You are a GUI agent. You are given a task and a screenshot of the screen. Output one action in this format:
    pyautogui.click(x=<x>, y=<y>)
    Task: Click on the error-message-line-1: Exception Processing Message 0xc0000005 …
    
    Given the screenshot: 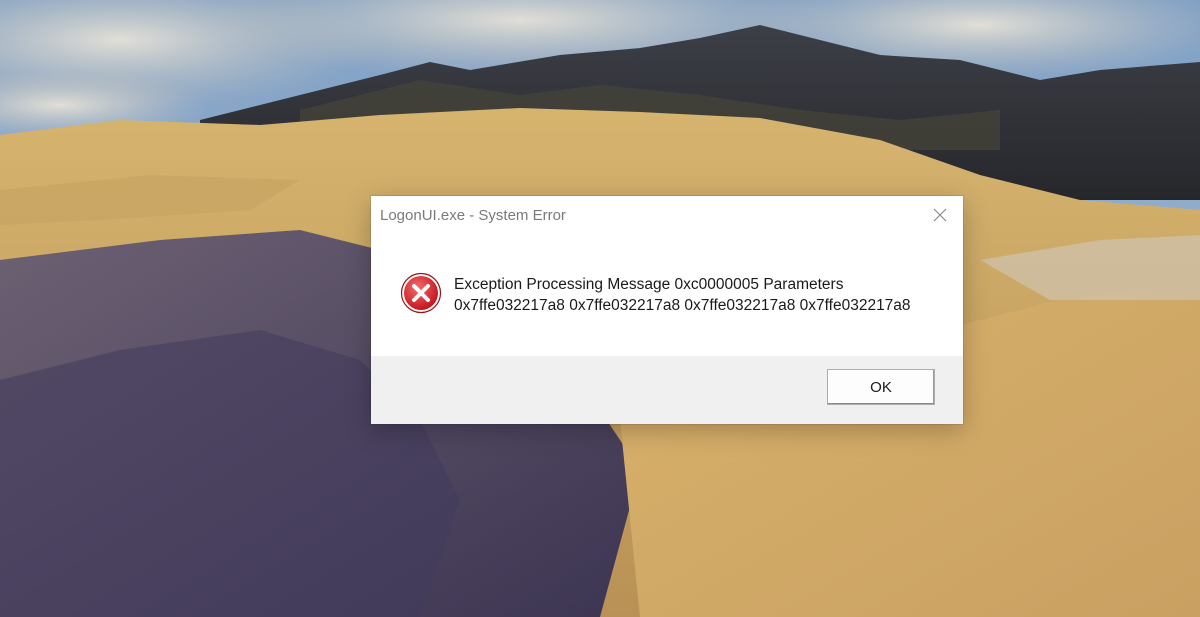 What is the action you would take?
    pyautogui.click(x=649, y=284)
    